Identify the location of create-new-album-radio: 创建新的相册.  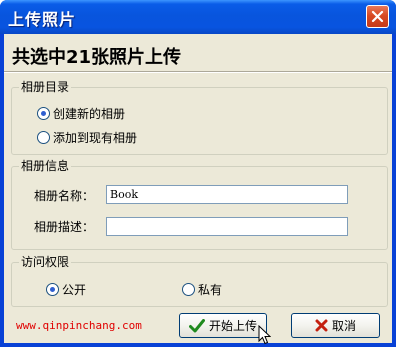
(81, 113).